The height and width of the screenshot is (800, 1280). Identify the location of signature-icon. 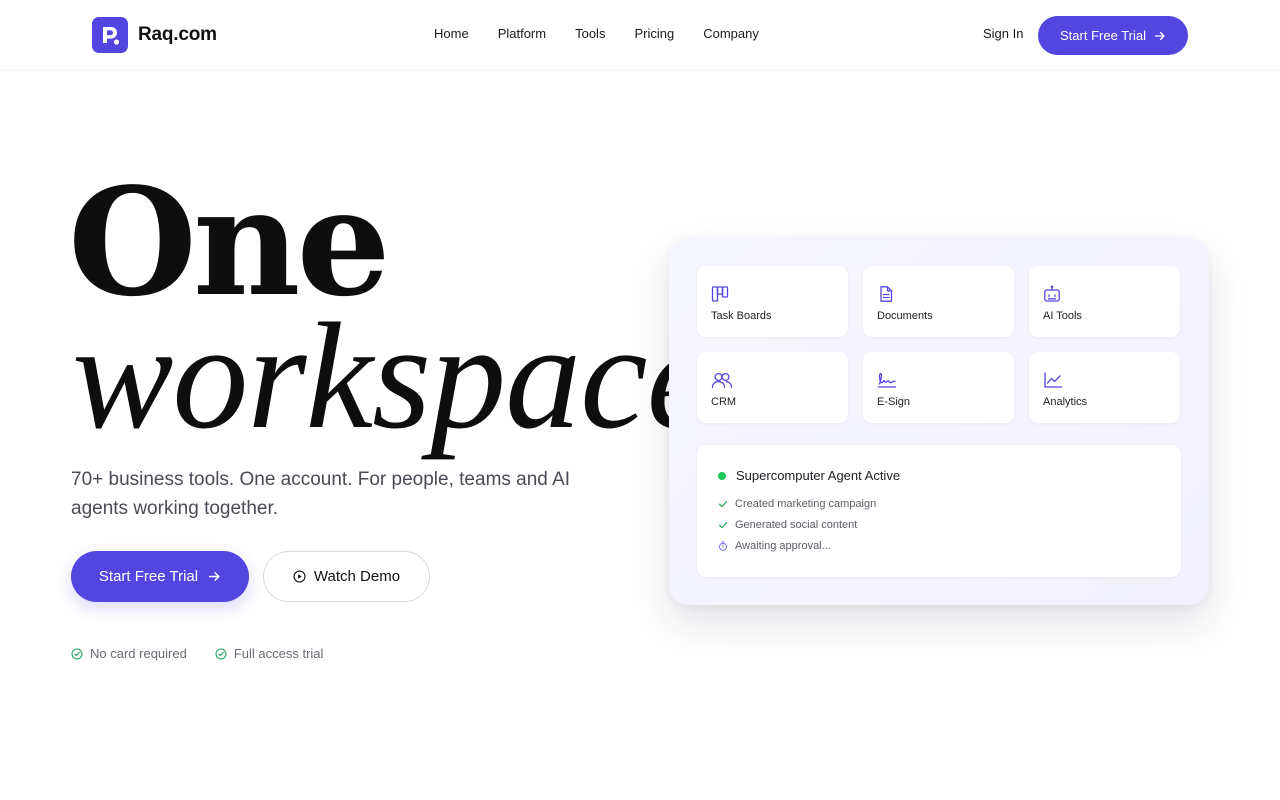
(887, 380).